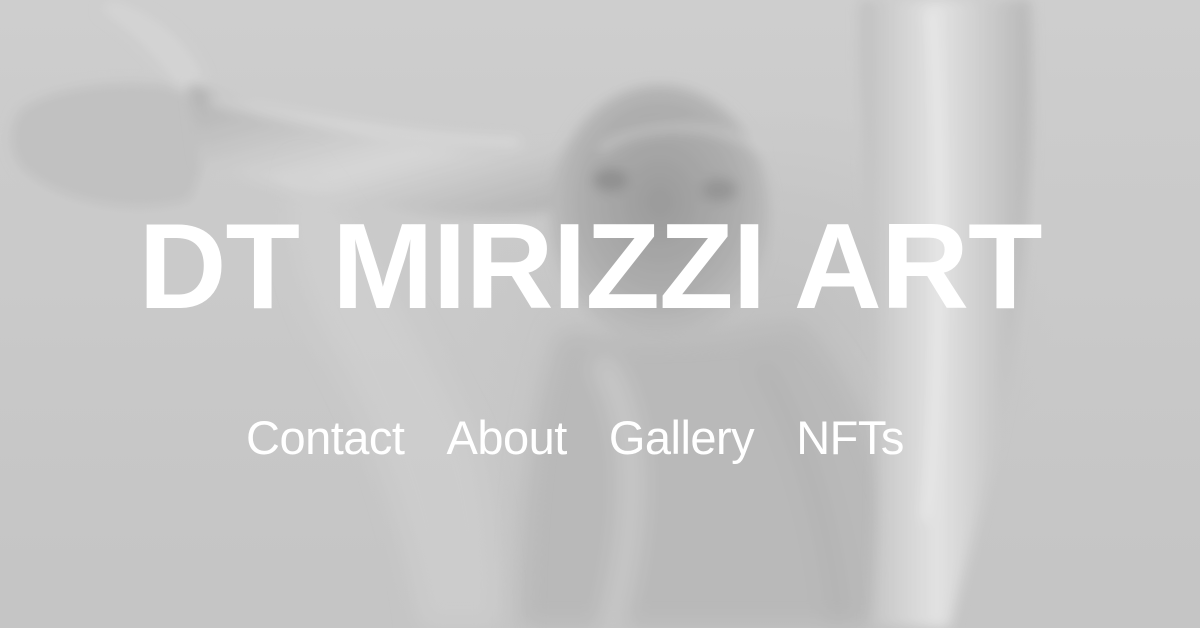 Image resolution: width=1200 pixels, height=628 pixels. What do you see at coordinates (506, 438) in the screenshot?
I see `nav-link-about: About` at bounding box center [506, 438].